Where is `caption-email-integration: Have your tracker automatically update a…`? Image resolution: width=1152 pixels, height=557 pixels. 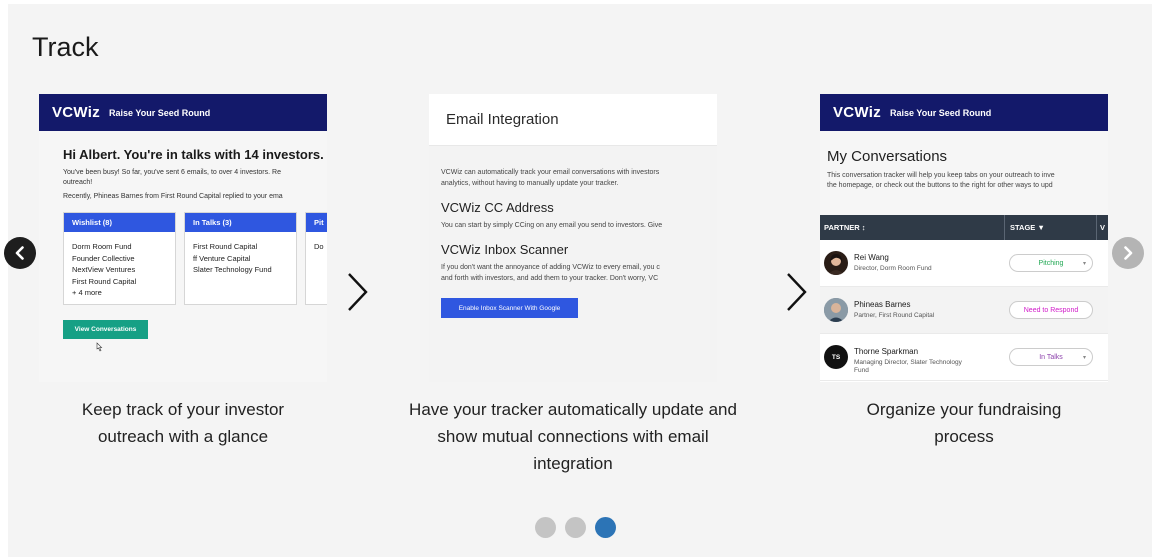
caption-email-integration: Have your tracker automatically update a… is located at coordinates (573, 436).